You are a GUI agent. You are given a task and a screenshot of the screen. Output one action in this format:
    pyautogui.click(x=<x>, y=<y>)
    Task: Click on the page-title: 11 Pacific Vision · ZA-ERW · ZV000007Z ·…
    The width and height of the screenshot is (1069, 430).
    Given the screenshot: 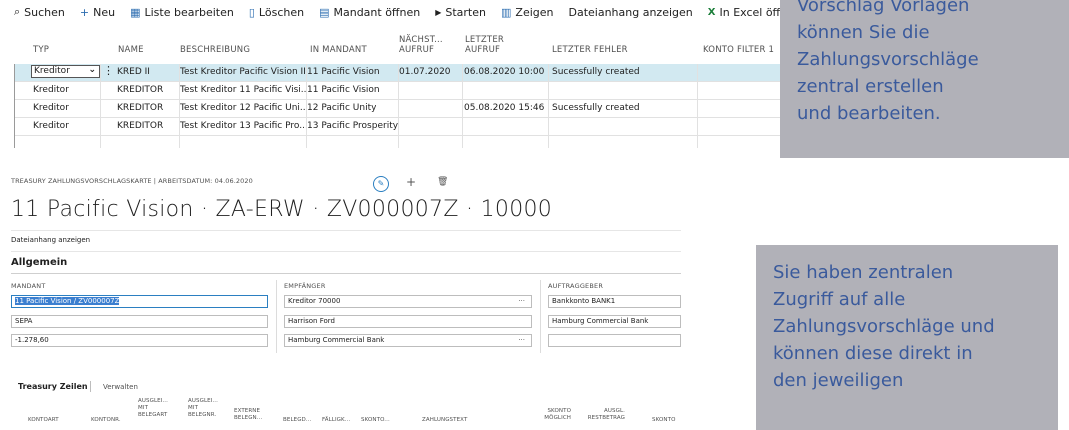 What is the action you would take?
    pyautogui.click(x=282, y=209)
    